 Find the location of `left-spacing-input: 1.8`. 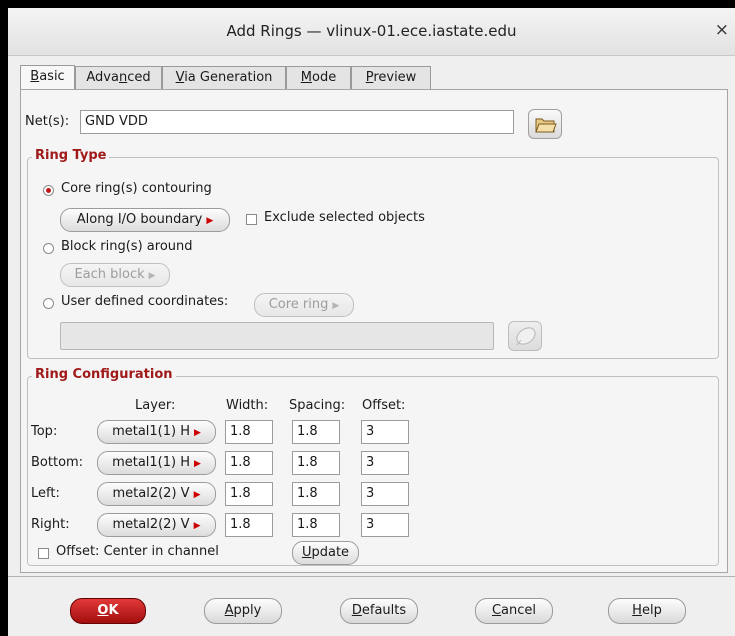

left-spacing-input: 1.8 is located at coordinates (316, 494).